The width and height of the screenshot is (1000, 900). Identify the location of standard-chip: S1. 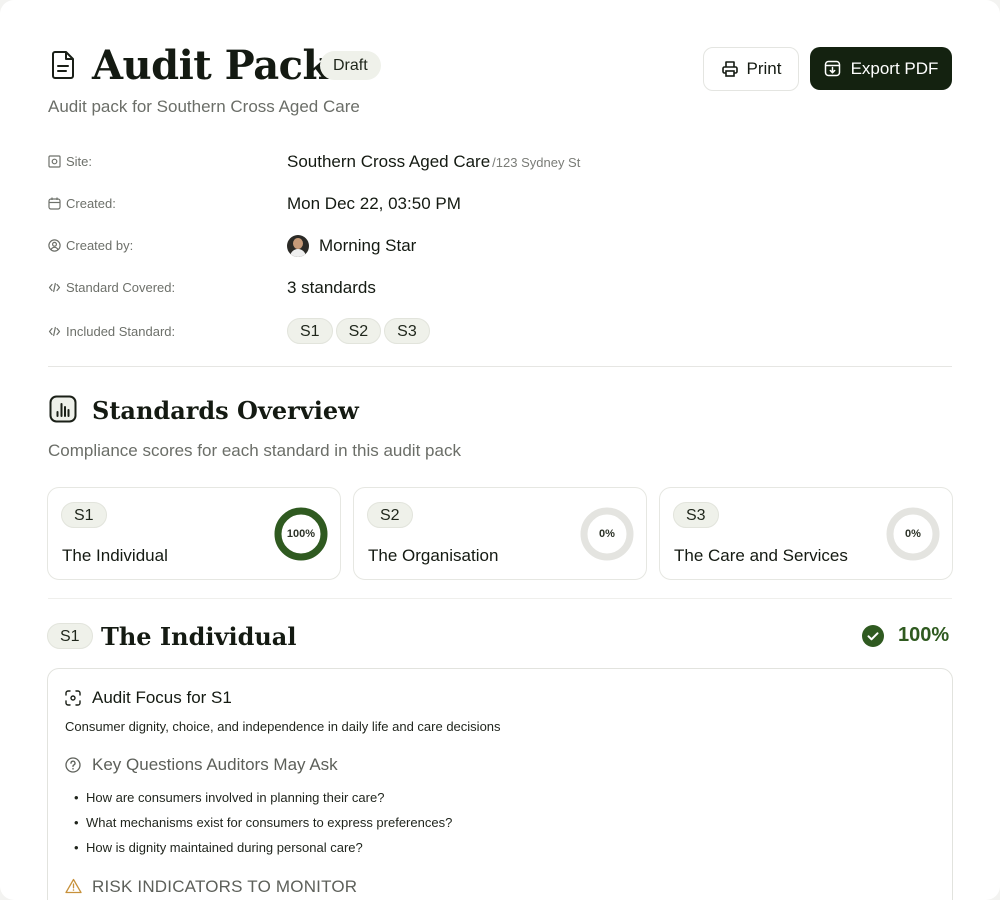
(310, 331).